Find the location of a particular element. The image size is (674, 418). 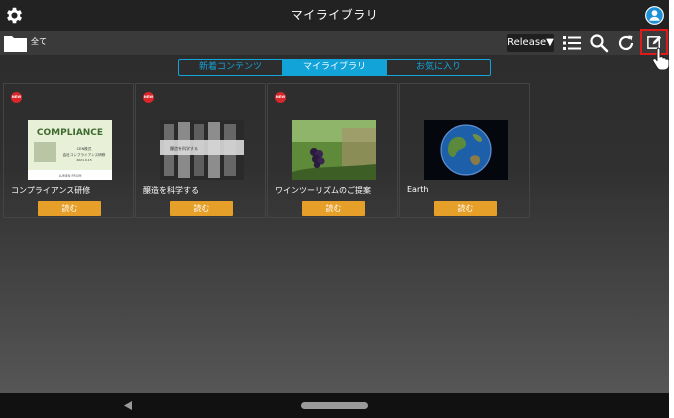

list-icon is located at coordinates (572, 43).